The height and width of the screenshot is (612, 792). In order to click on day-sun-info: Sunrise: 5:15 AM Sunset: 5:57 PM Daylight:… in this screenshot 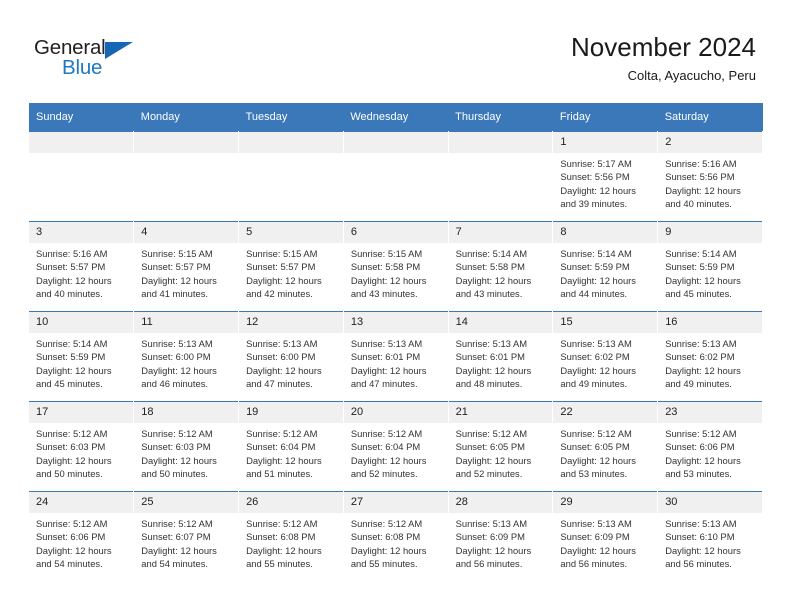, I will do `click(186, 272)`.